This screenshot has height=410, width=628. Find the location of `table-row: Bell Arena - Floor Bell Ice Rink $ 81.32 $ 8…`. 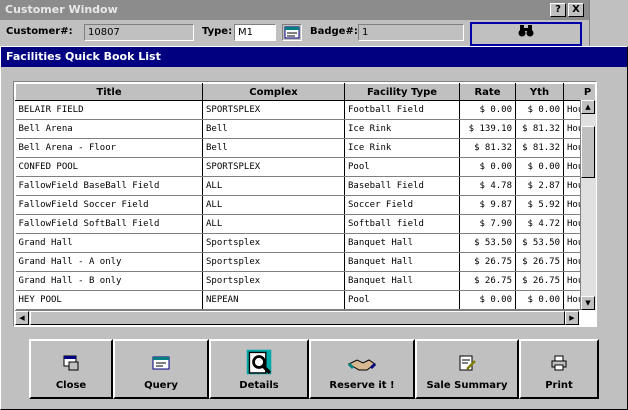

table-row: Bell Arena - Floor Bell Ice Rink $ 81.32 $ 8… is located at coordinates (305, 148).